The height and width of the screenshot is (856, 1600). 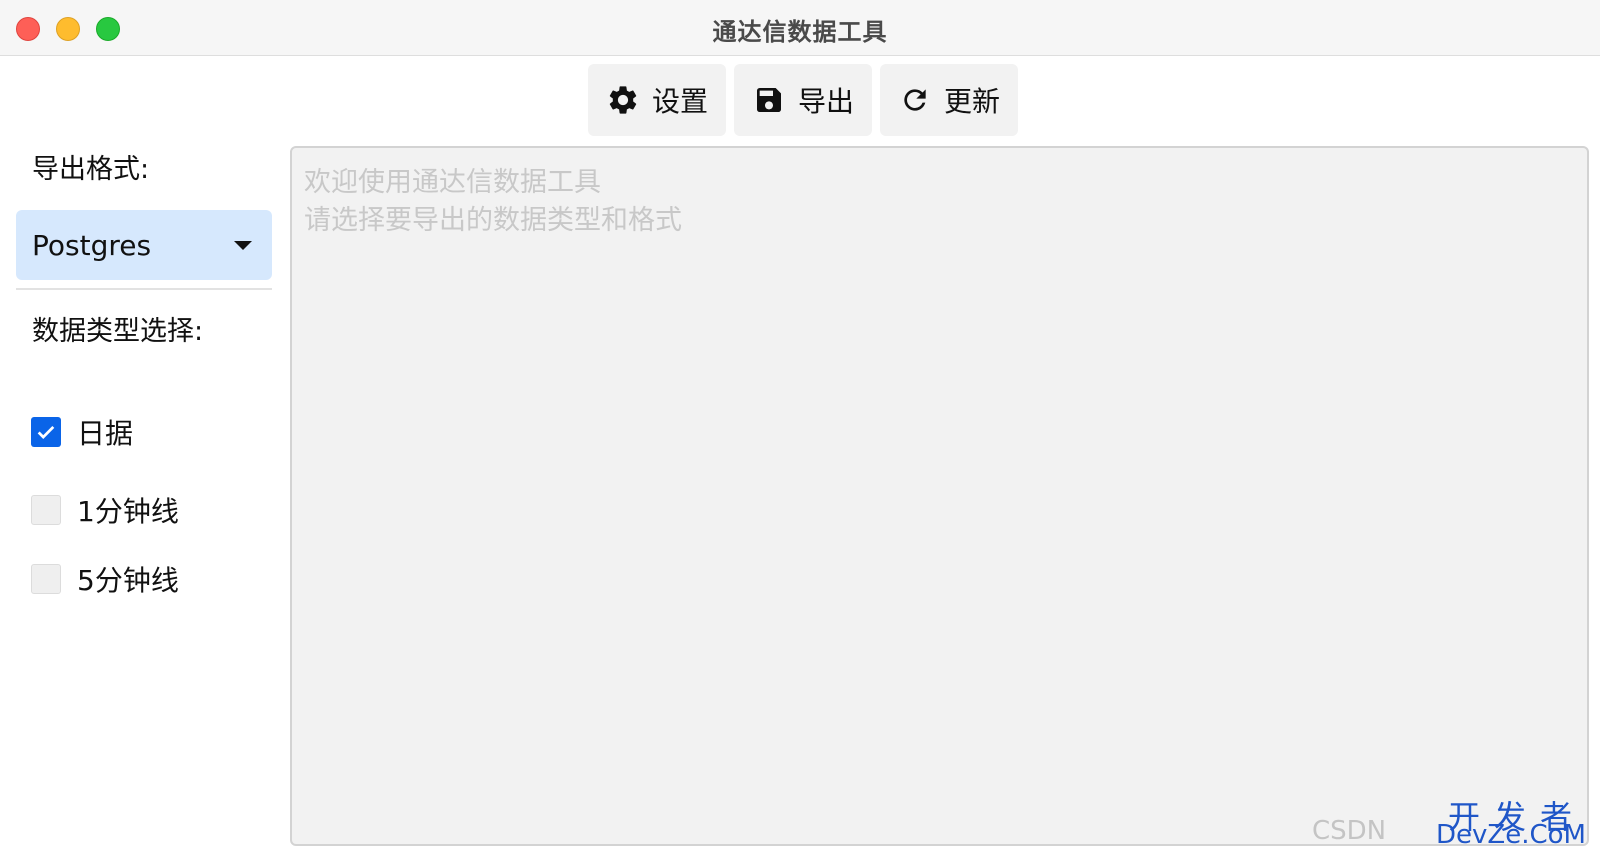 What do you see at coordinates (243, 245) in the screenshot?
I see `chevron-down-icon` at bounding box center [243, 245].